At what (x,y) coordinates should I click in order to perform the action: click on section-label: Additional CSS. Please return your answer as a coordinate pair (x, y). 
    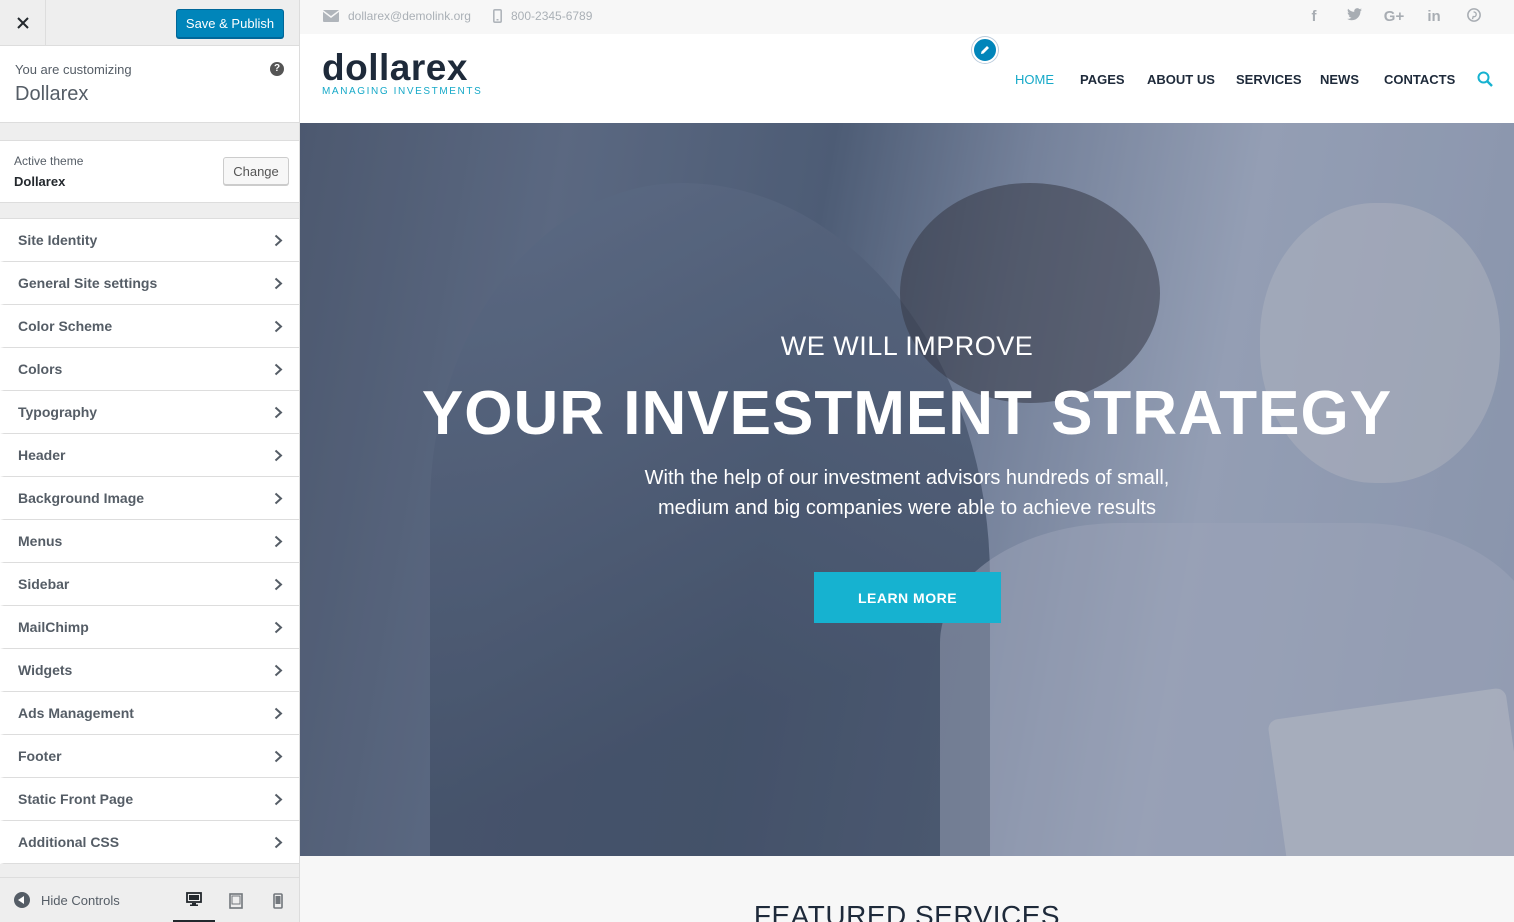
    Looking at the image, I should click on (69, 842).